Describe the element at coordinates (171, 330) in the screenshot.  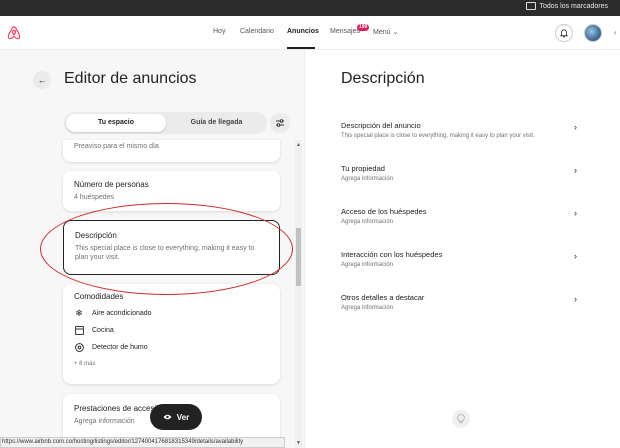
I see `amenity-item: Cocina` at that location.